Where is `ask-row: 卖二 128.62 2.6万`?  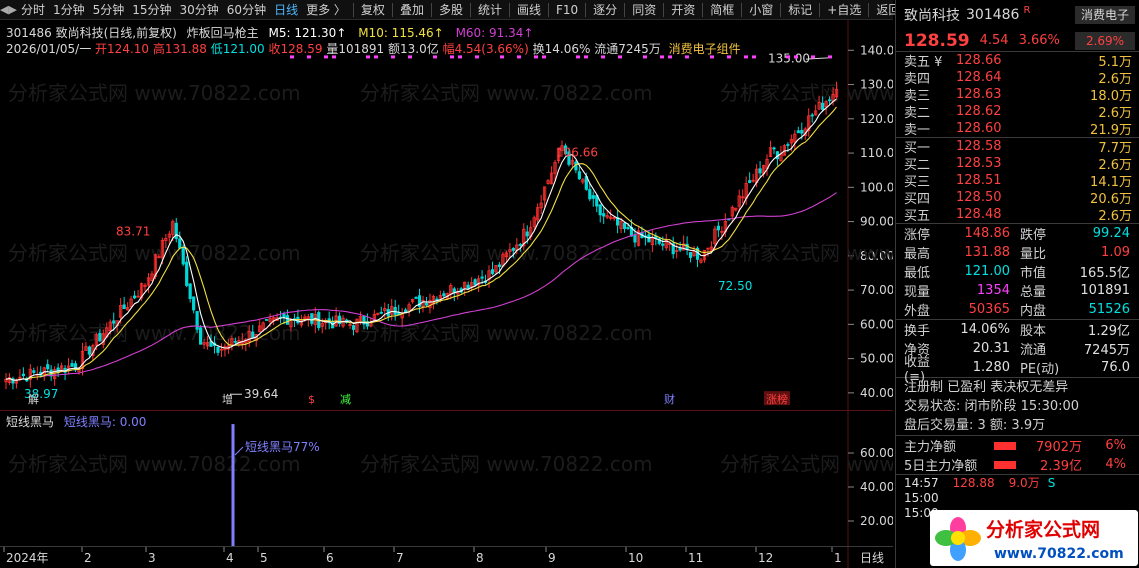 ask-row: 卖二 128.62 2.6万 is located at coordinates (1017, 112).